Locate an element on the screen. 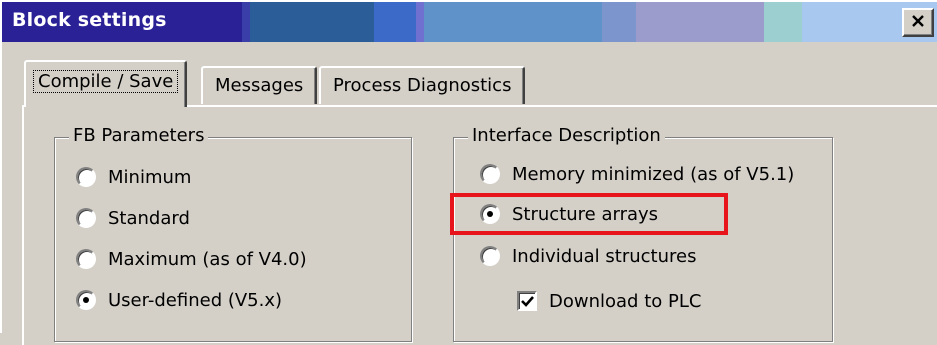 The height and width of the screenshot is (345, 937). tab-label: Compile / Save is located at coordinates (106, 81).